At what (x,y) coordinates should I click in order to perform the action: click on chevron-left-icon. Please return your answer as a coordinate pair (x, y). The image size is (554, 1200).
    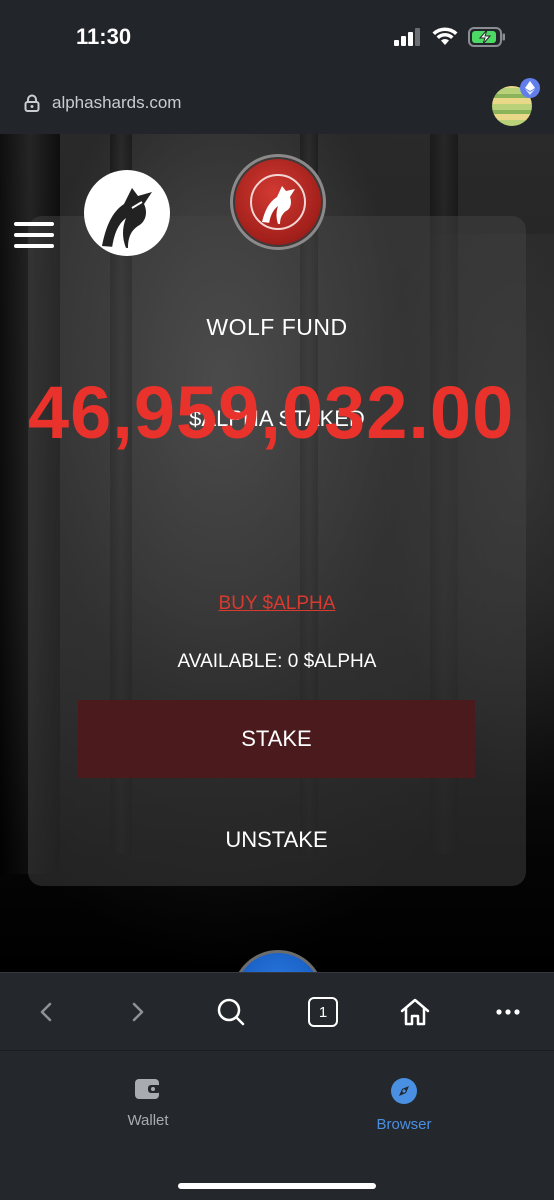
    Looking at the image, I should click on (46, 1012).